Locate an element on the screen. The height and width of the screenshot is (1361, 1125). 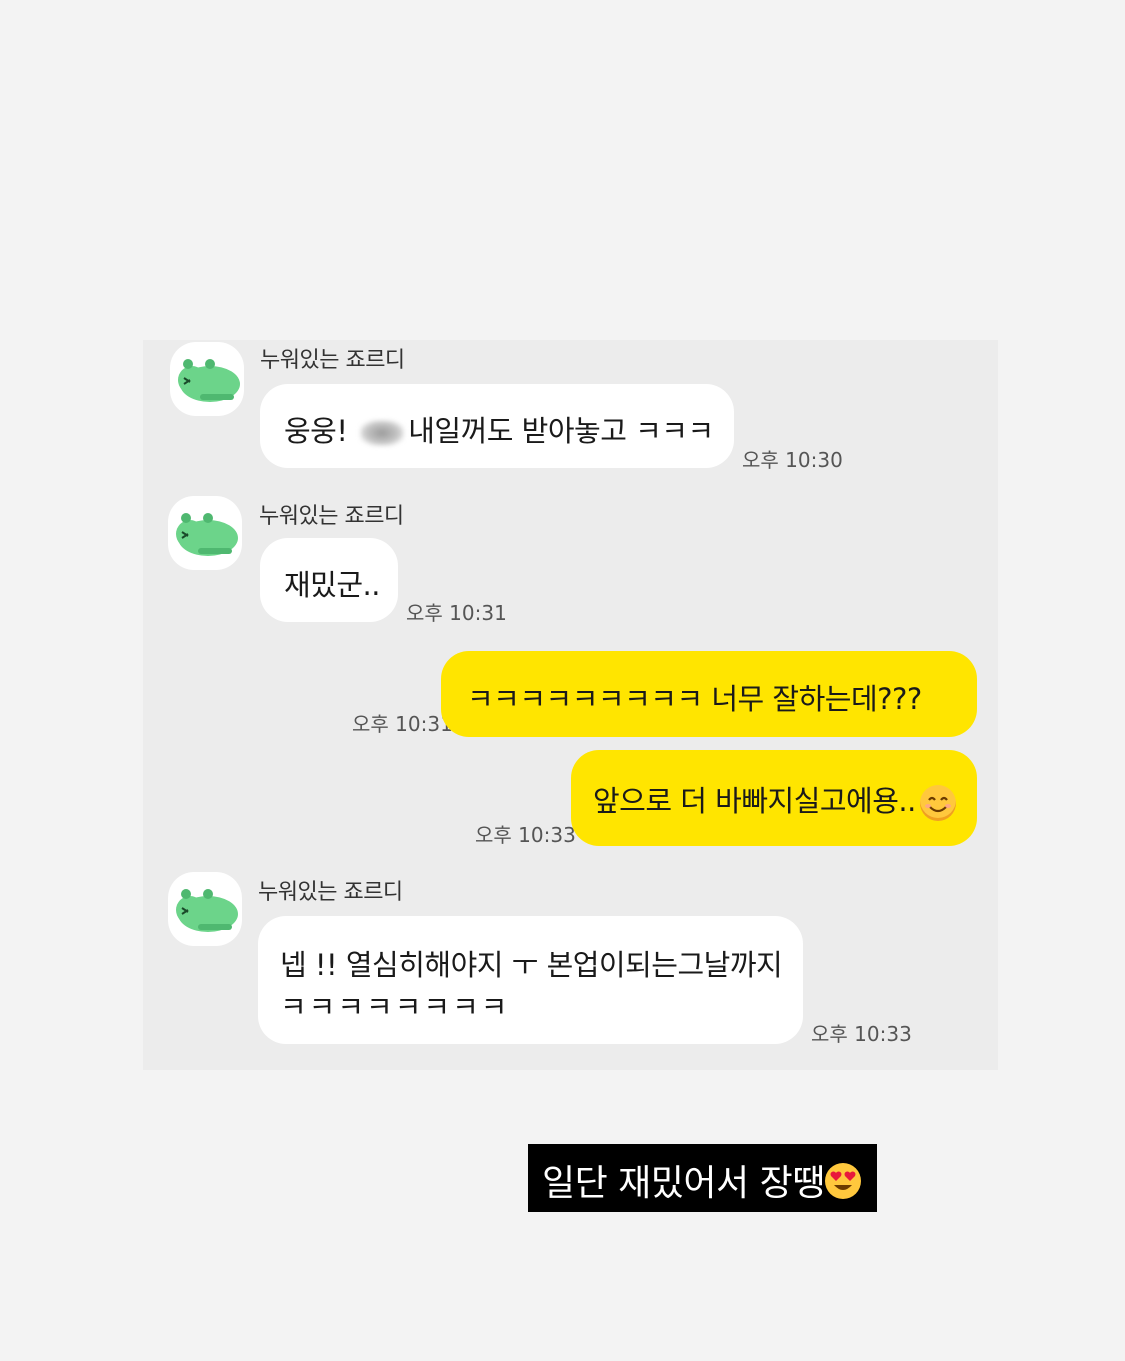
story-caption: 일단 재밌어서 장땡 is located at coordinates (702, 1178).